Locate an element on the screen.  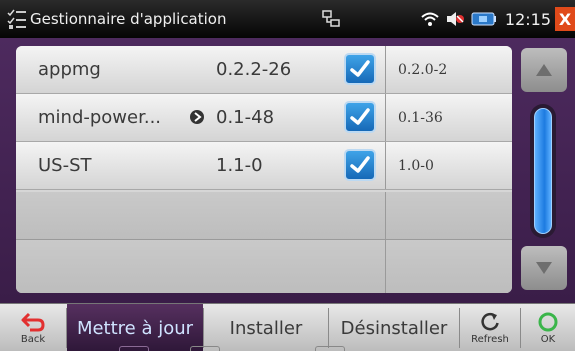
installed-version: 0.2.0-2 is located at coordinates (423, 69).